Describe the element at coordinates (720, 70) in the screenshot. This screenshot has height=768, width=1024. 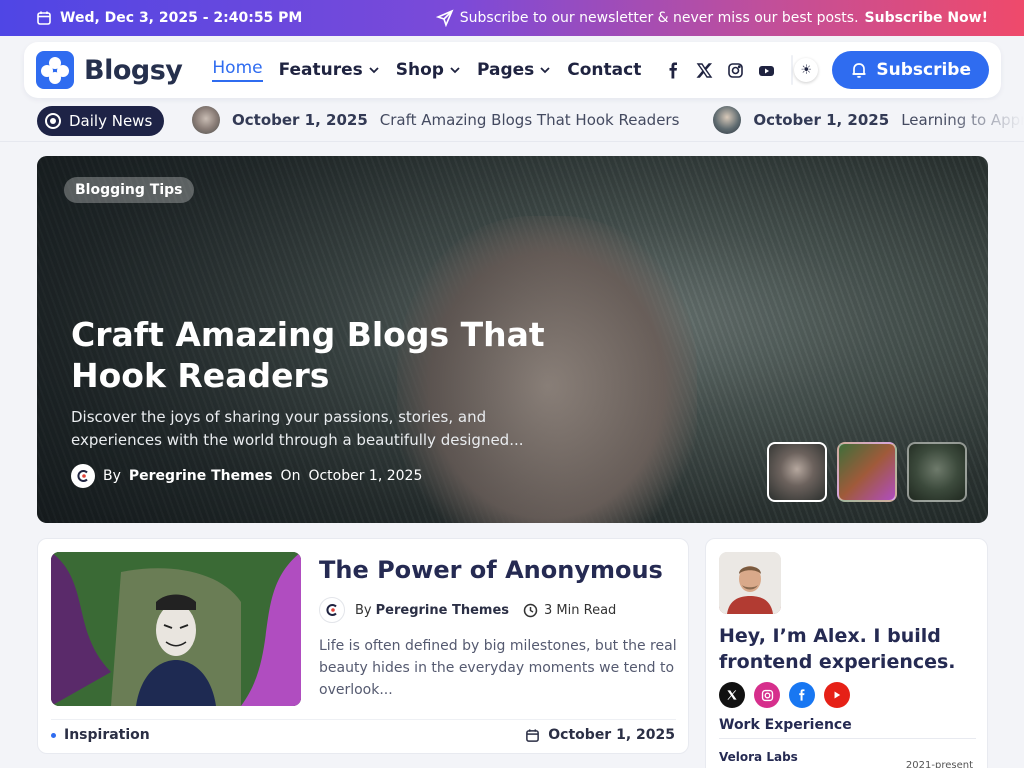
I see `header-social-links` at that location.